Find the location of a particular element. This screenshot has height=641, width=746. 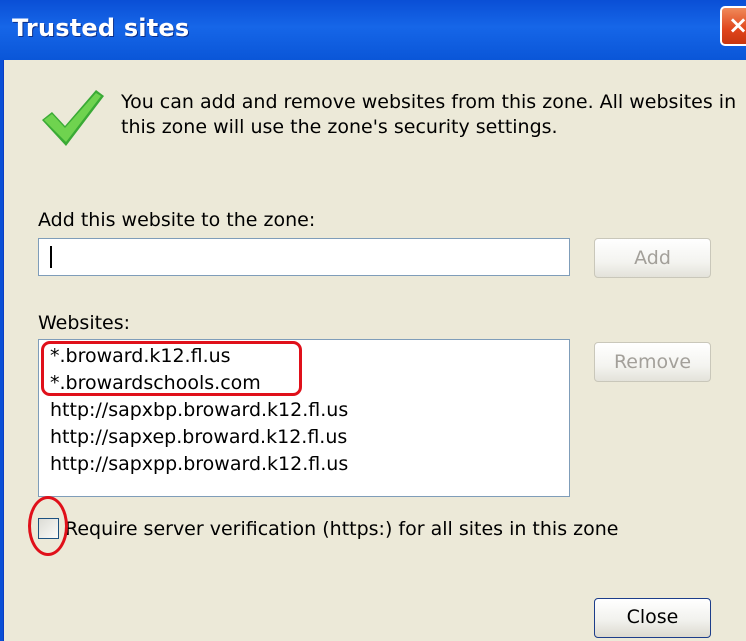

close-icon: × is located at coordinates (737, 25).